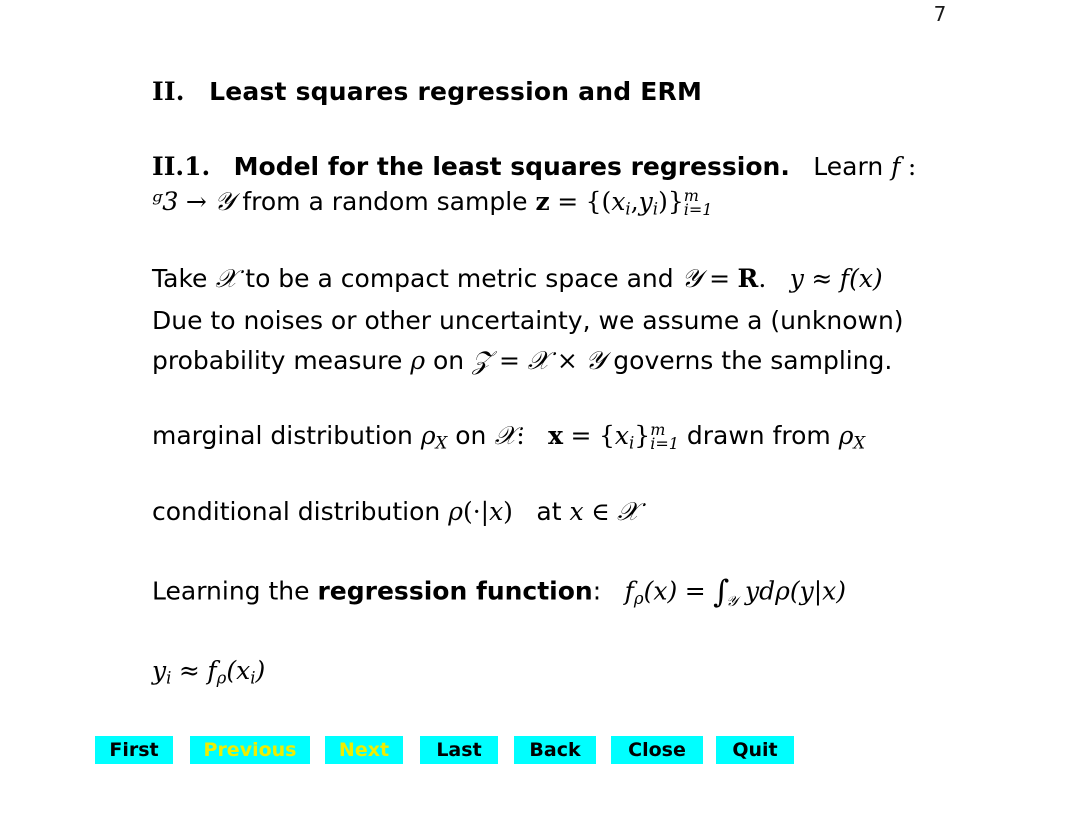  What do you see at coordinates (296, 511) in the screenshot?
I see `p3-label: conditional distribution` at bounding box center [296, 511].